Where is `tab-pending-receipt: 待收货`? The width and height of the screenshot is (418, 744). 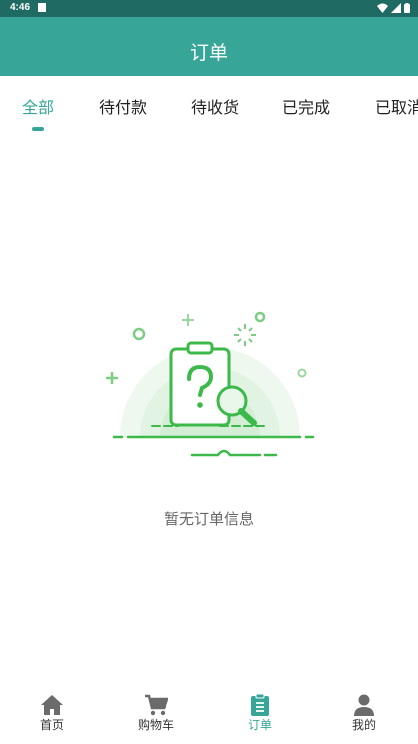
tab-pending-receipt: 待收货 is located at coordinates (215, 106).